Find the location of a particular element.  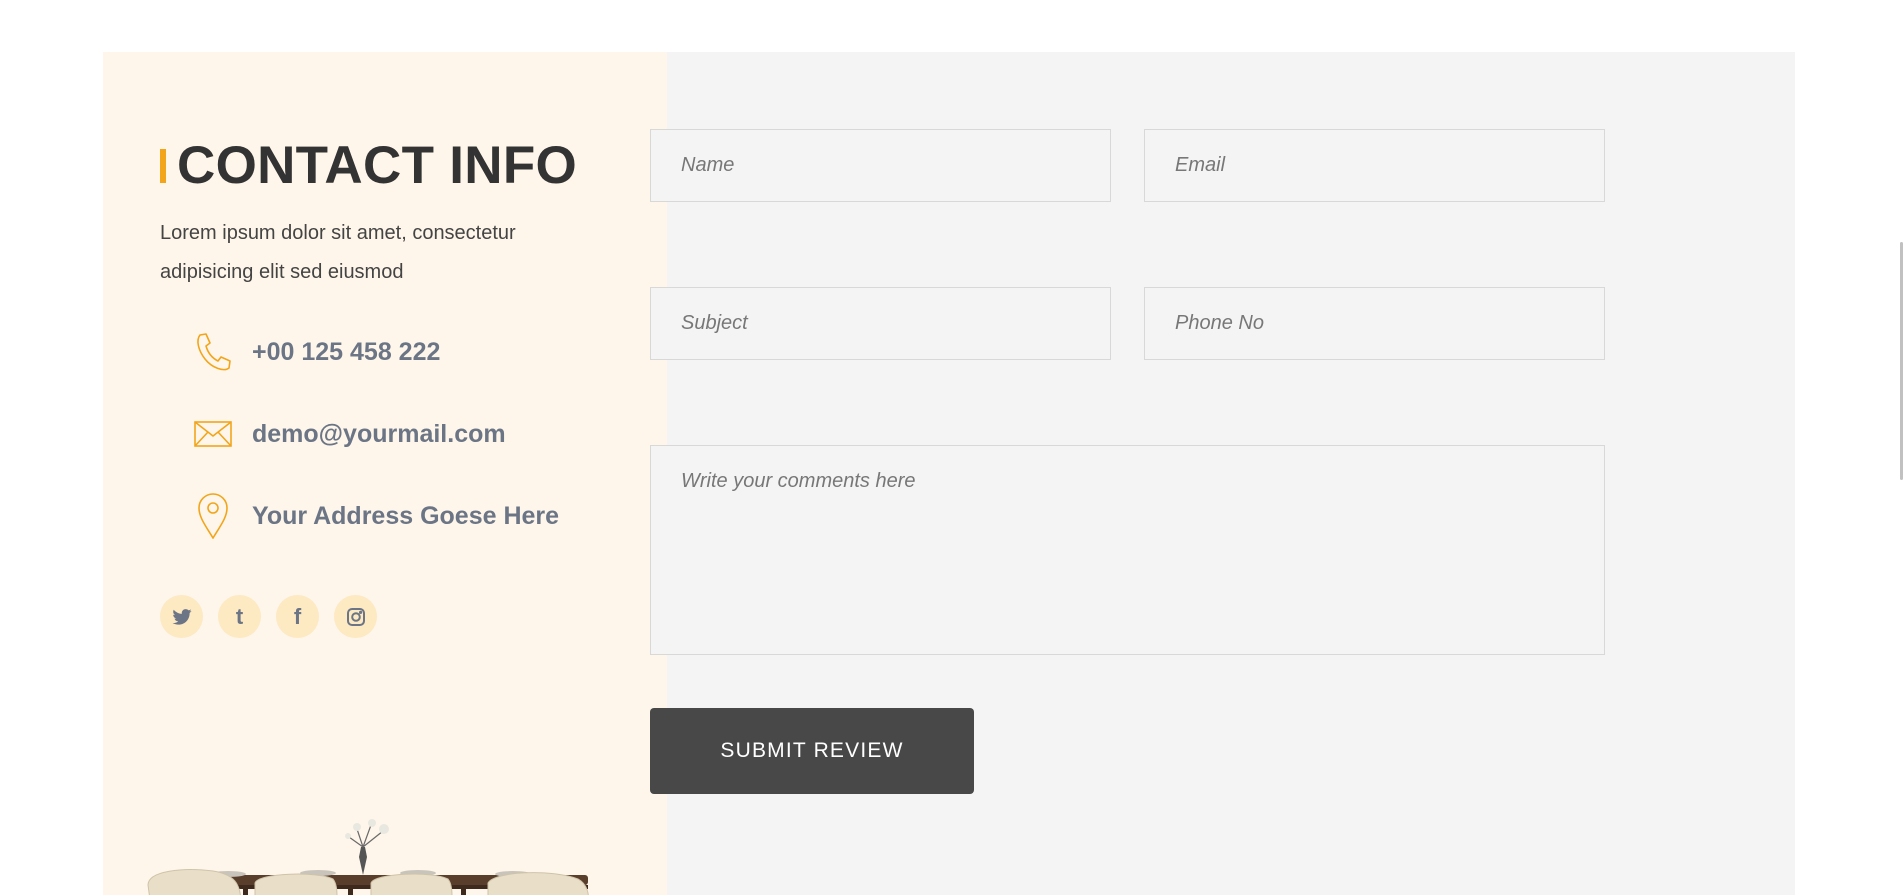

page-scrollbar is located at coordinates (1899, 447).